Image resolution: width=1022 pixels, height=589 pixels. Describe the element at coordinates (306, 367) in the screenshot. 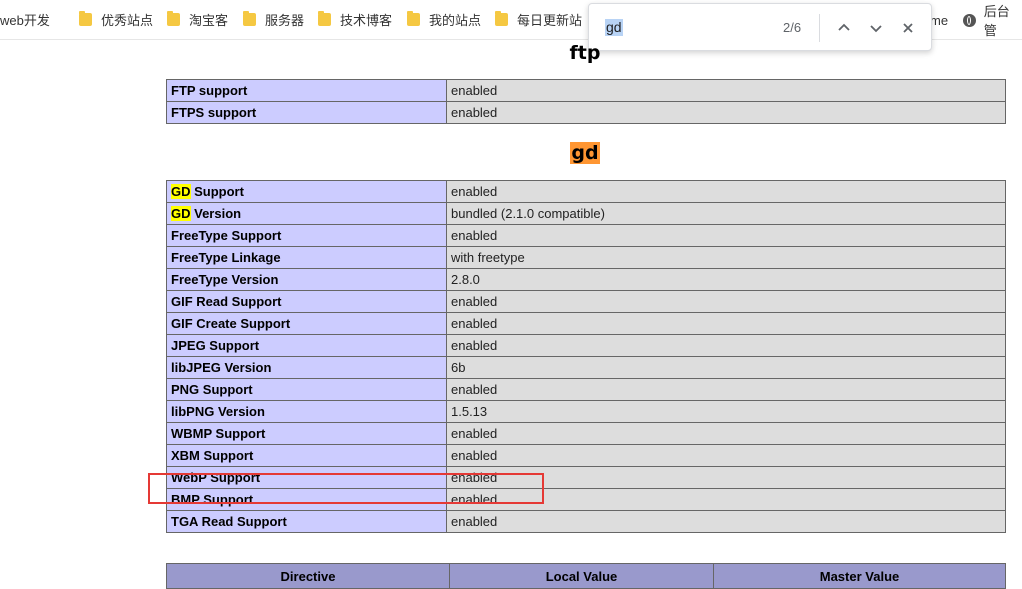

I see `row-key: libJPEG Version` at that location.